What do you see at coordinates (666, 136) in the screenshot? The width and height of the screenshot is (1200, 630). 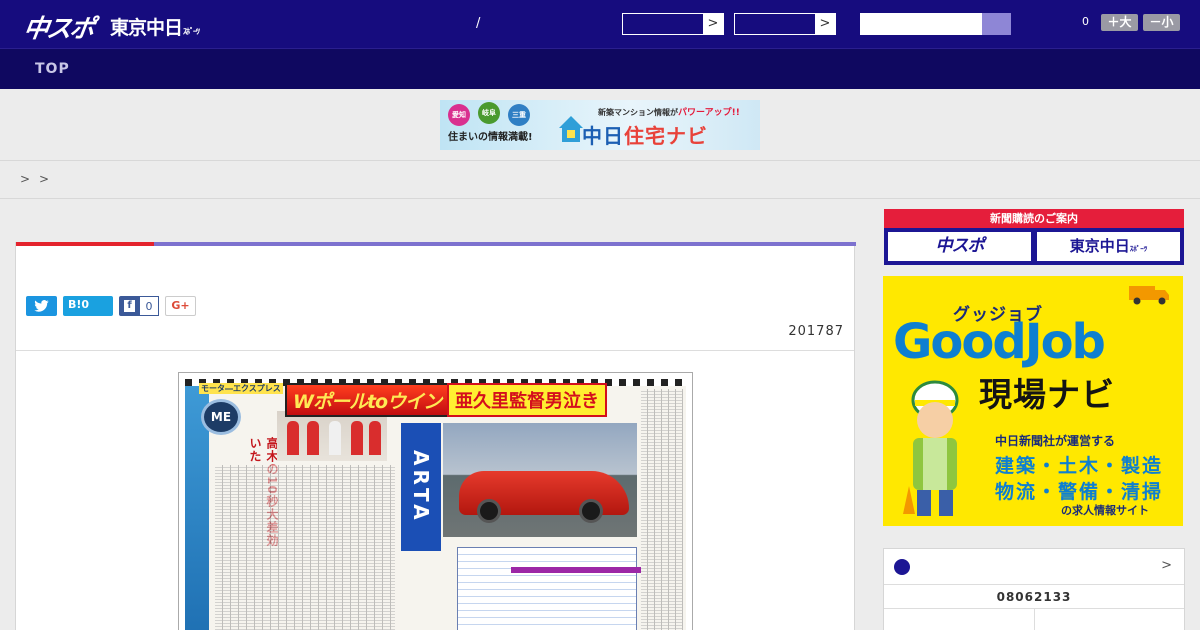 I see `banner-title-b: 住宅ナビ` at bounding box center [666, 136].